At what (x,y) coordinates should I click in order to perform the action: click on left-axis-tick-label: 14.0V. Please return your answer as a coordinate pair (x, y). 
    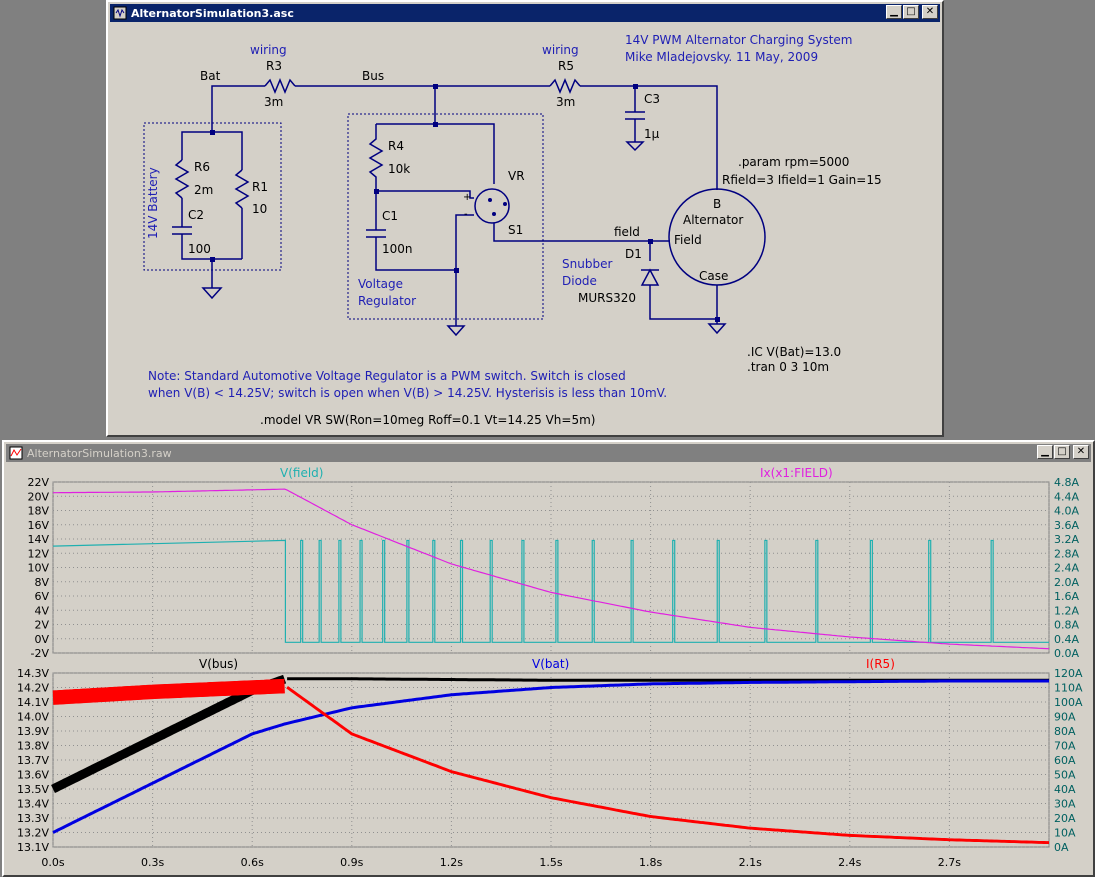
    Looking at the image, I should click on (33, 717).